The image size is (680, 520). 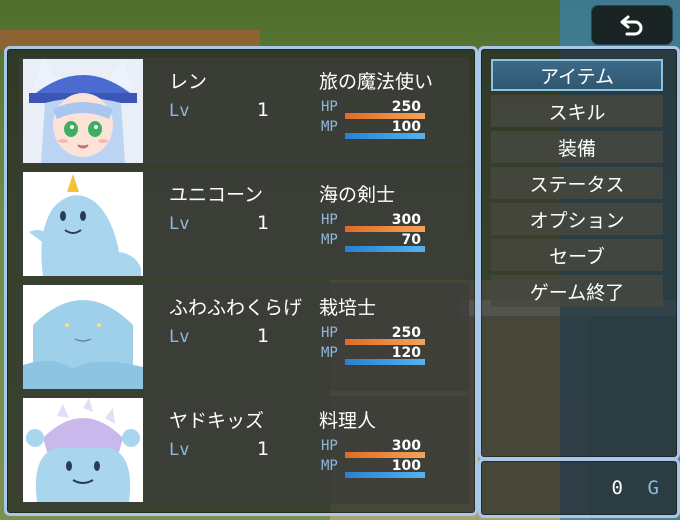 What do you see at coordinates (83, 224) in the screenshot?
I see `unicorn-slug-portrait` at bounding box center [83, 224].